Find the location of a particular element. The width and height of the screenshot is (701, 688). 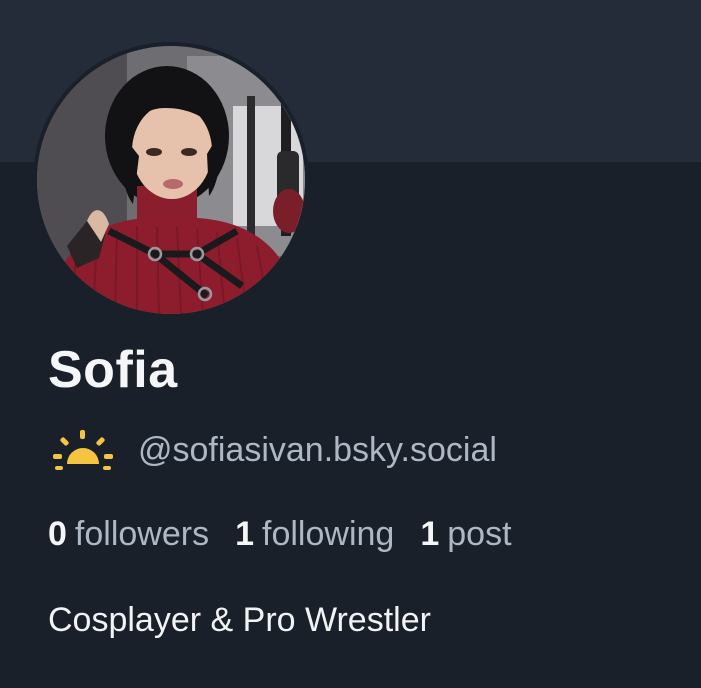

followers-stat: 0 followers is located at coordinates (128, 534).